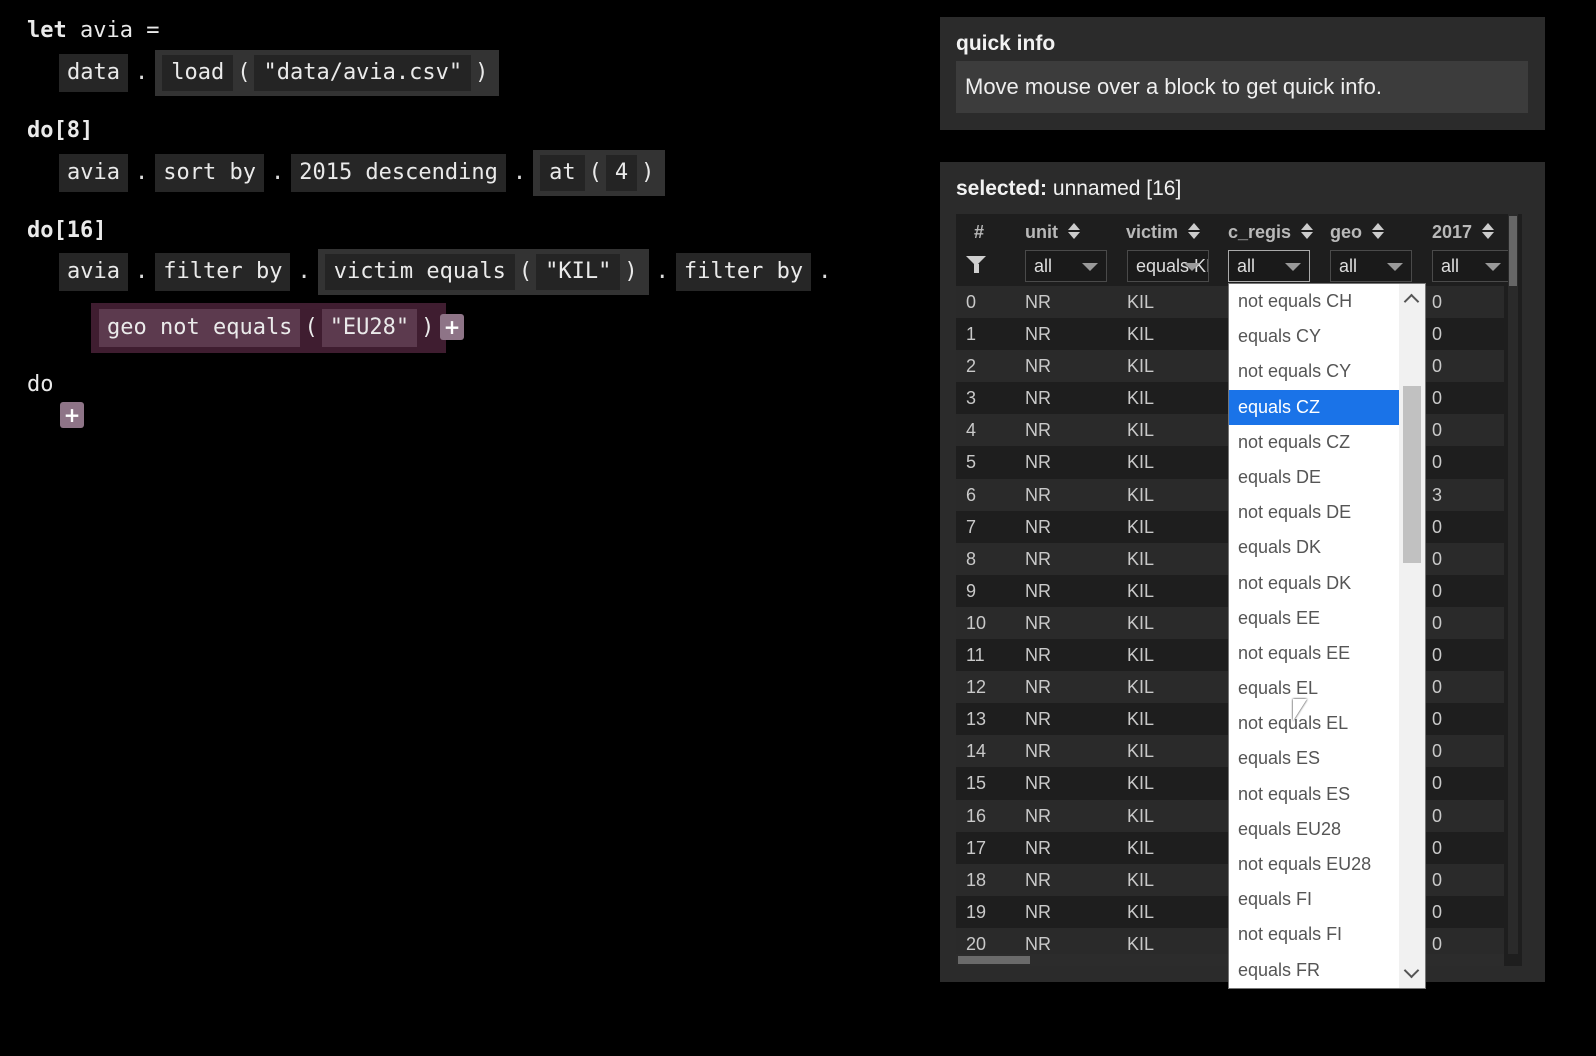 Image resolution: width=1596 pixels, height=1056 pixels. I want to click on data-block: data, so click(93, 73).